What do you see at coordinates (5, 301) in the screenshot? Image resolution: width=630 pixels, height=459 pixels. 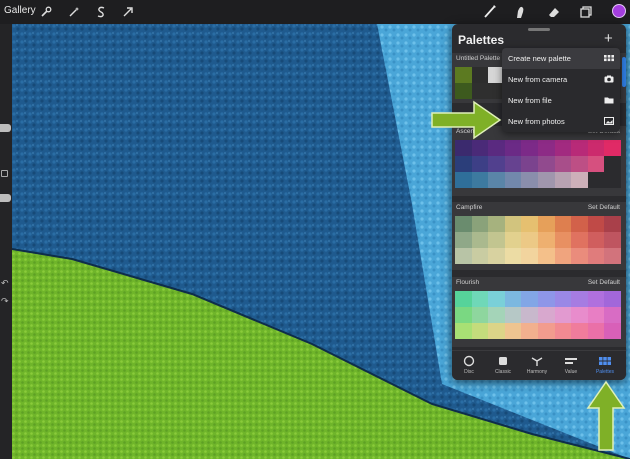 I see `redo-icon: ↷` at bounding box center [5, 301].